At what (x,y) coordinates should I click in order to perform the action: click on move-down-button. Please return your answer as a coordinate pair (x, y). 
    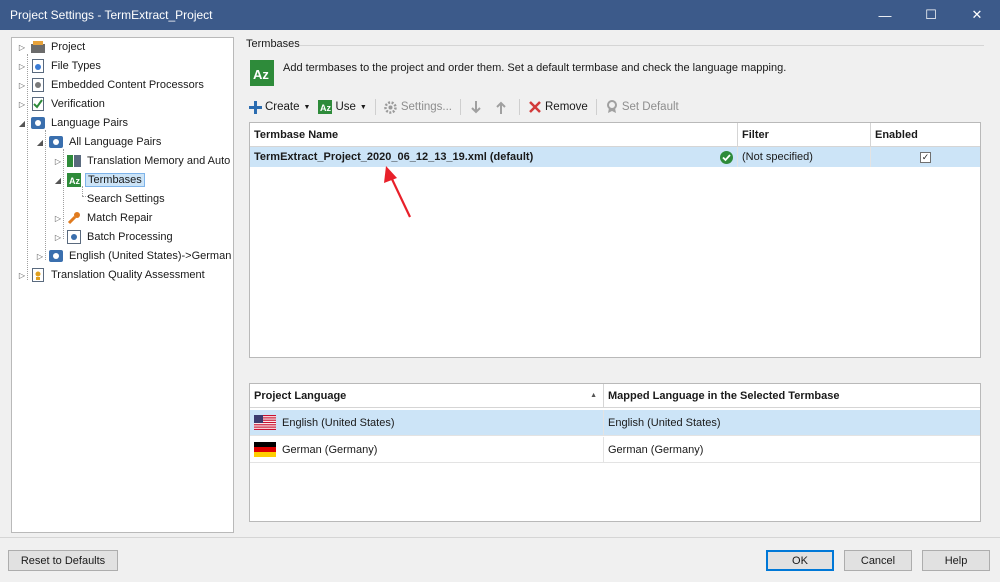
    Looking at the image, I should click on (477, 107).